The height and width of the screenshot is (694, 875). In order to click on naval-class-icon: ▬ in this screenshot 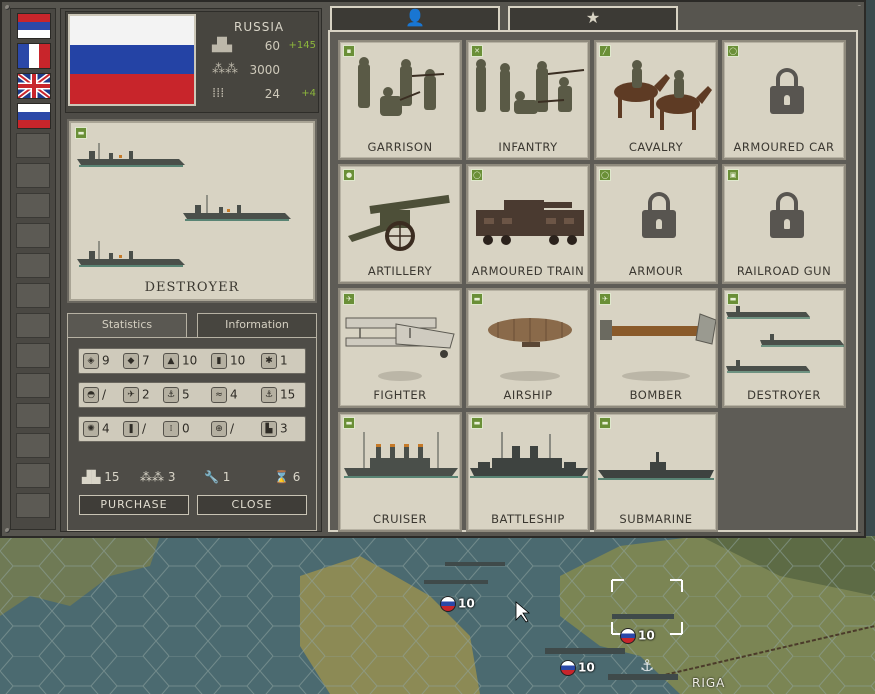, I will do `click(81, 133)`.